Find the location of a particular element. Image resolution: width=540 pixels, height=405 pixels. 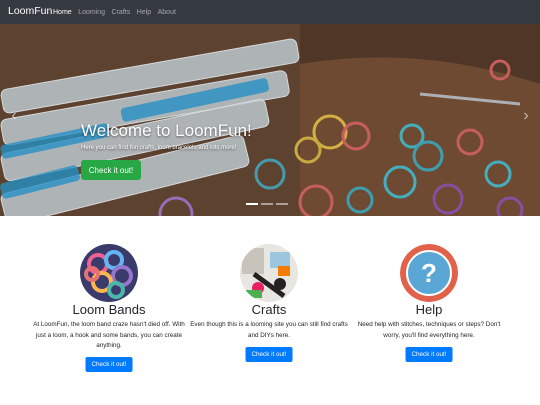

question-mark-icon: ? is located at coordinates (429, 273).